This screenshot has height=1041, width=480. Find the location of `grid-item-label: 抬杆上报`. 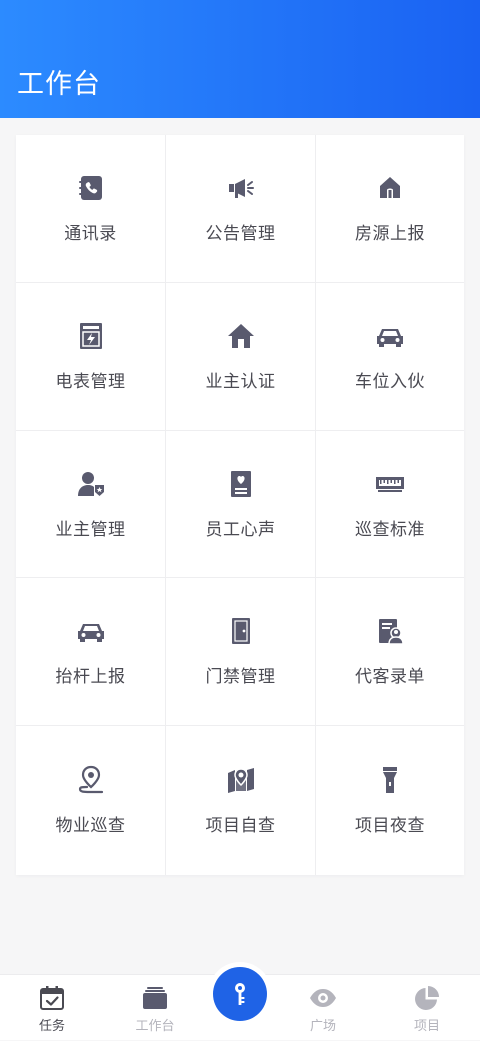

grid-item-label: 抬杆上报 is located at coordinates (90, 676).